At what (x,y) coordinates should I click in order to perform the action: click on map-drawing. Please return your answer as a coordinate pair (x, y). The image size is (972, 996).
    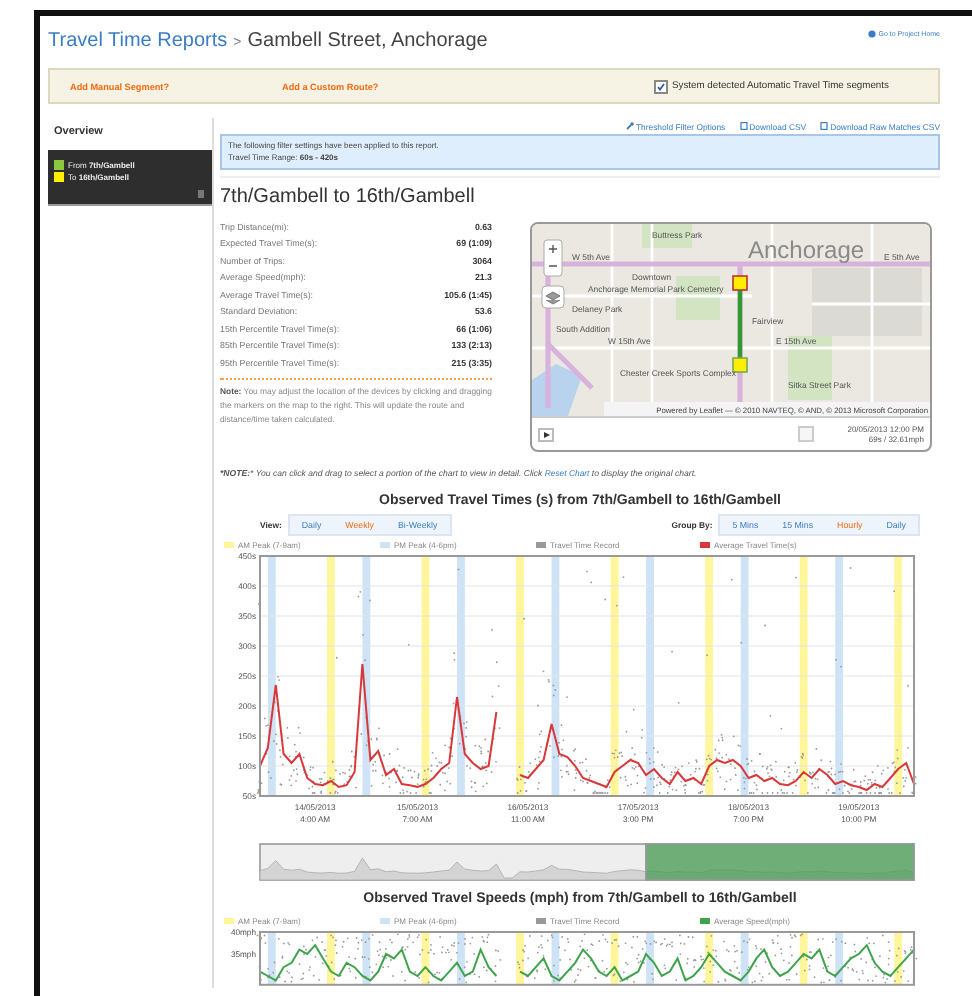
    Looking at the image, I should click on (731, 320).